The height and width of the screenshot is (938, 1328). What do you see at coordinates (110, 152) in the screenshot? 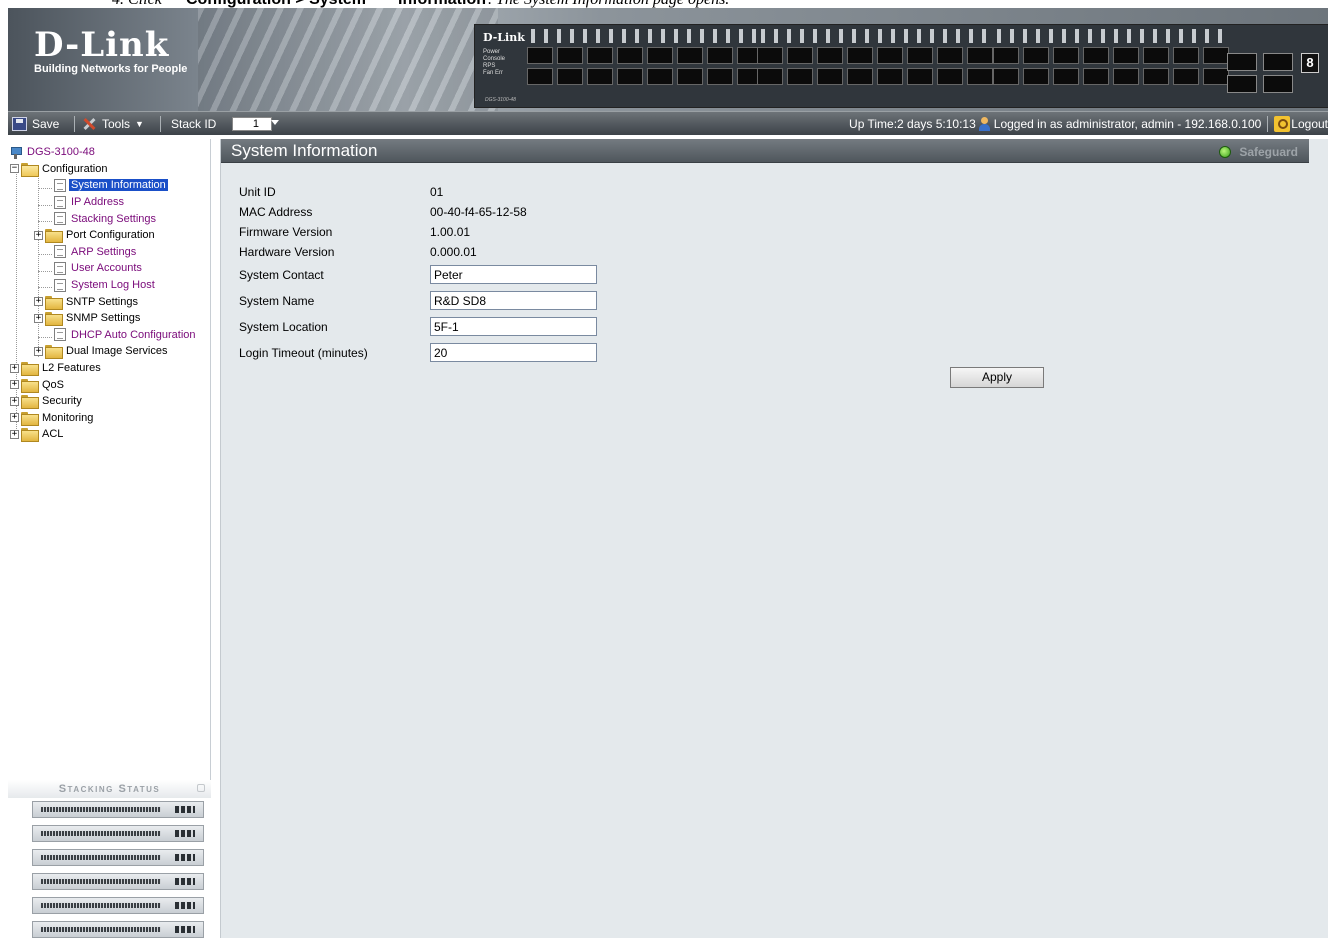
I see `tree-root-device: DGS-3100-48` at bounding box center [110, 152].